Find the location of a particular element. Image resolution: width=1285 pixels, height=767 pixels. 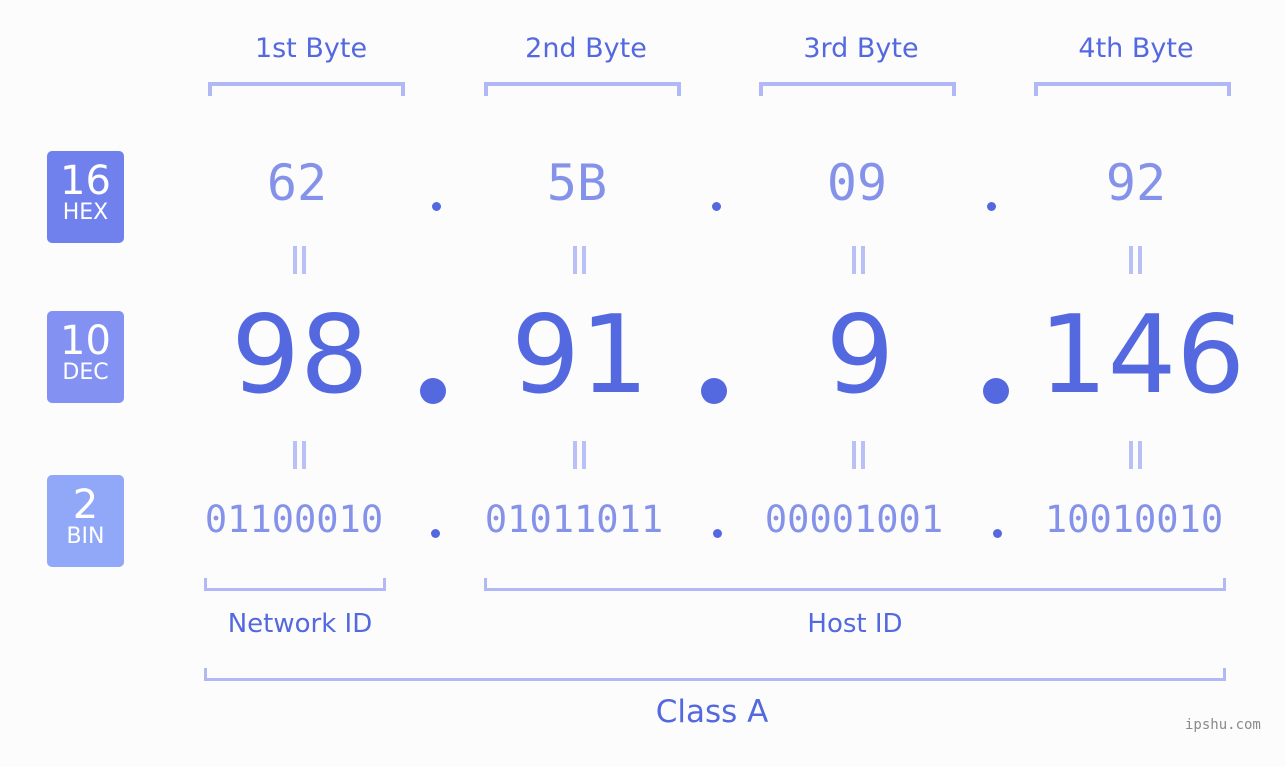

hex-byte-3: 09 is located at coordinates (857, 183).